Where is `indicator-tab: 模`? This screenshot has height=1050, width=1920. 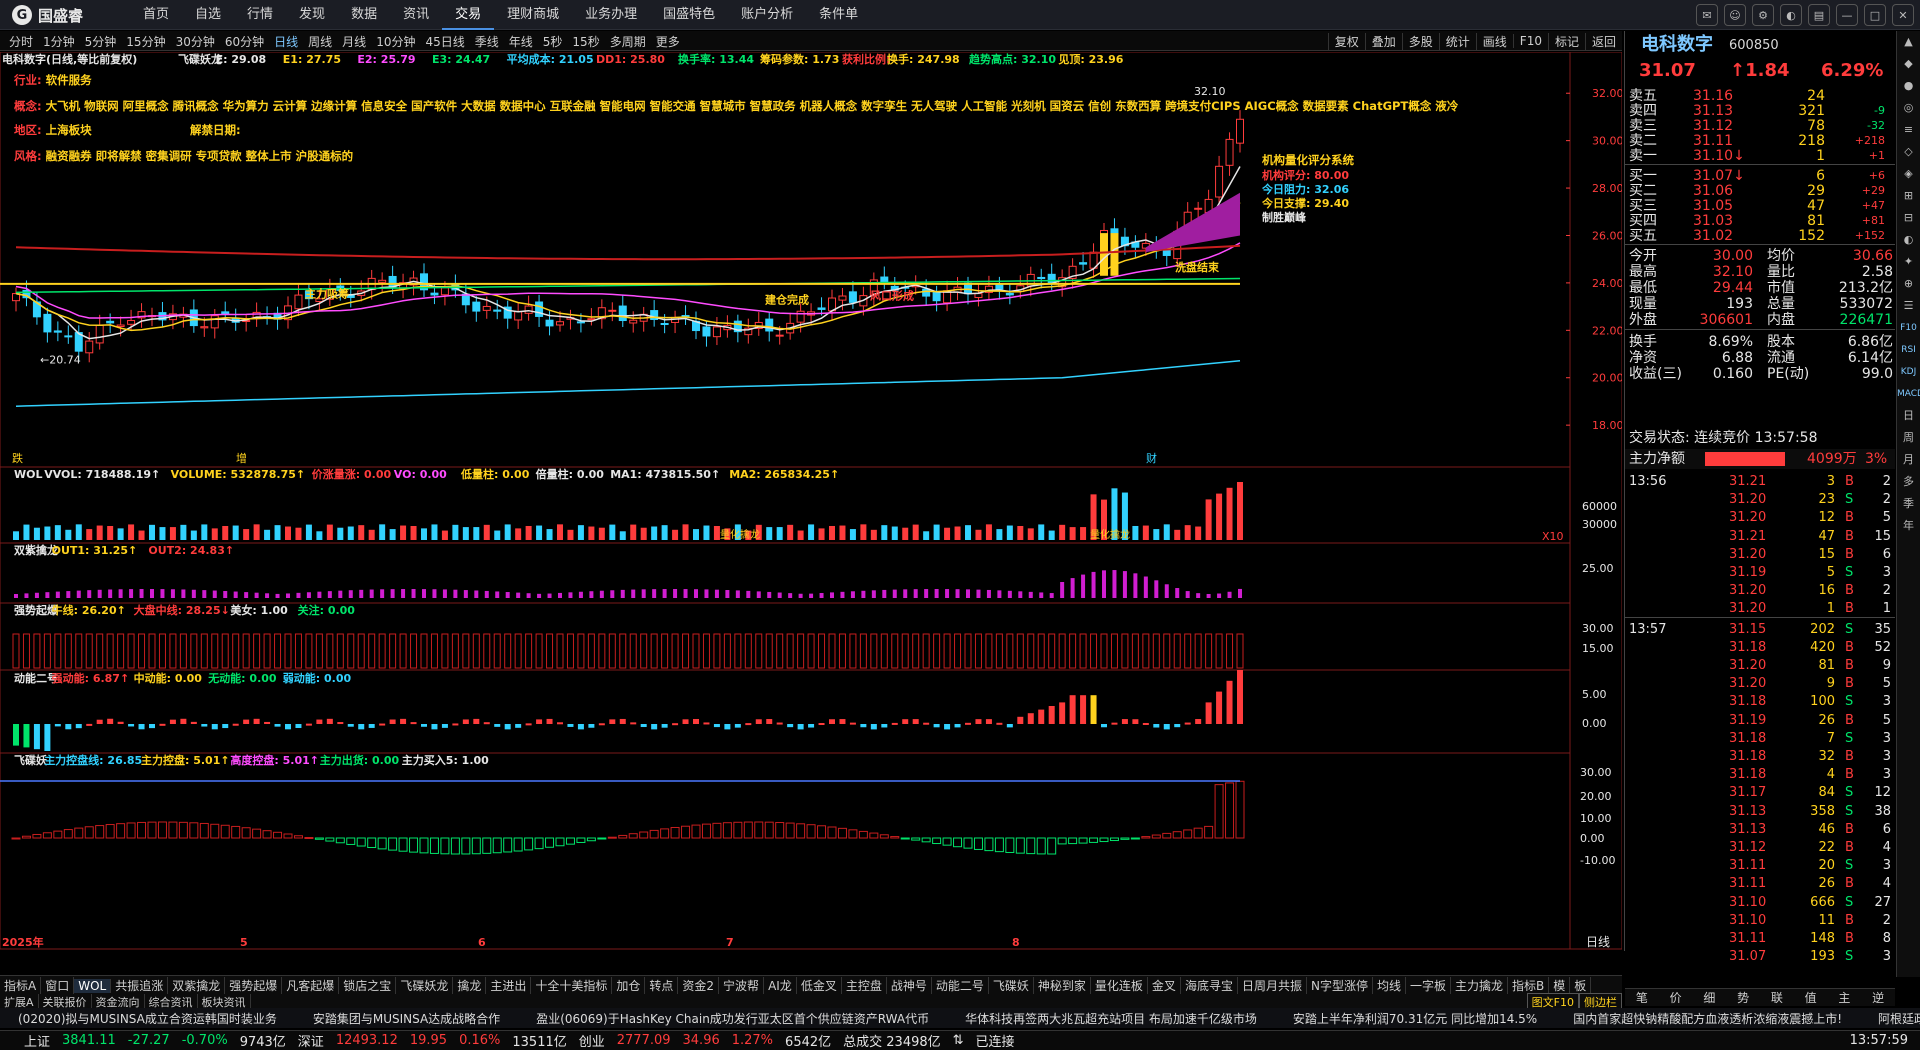
indicator-tab: 模 is located at coordinates (1560, 985).